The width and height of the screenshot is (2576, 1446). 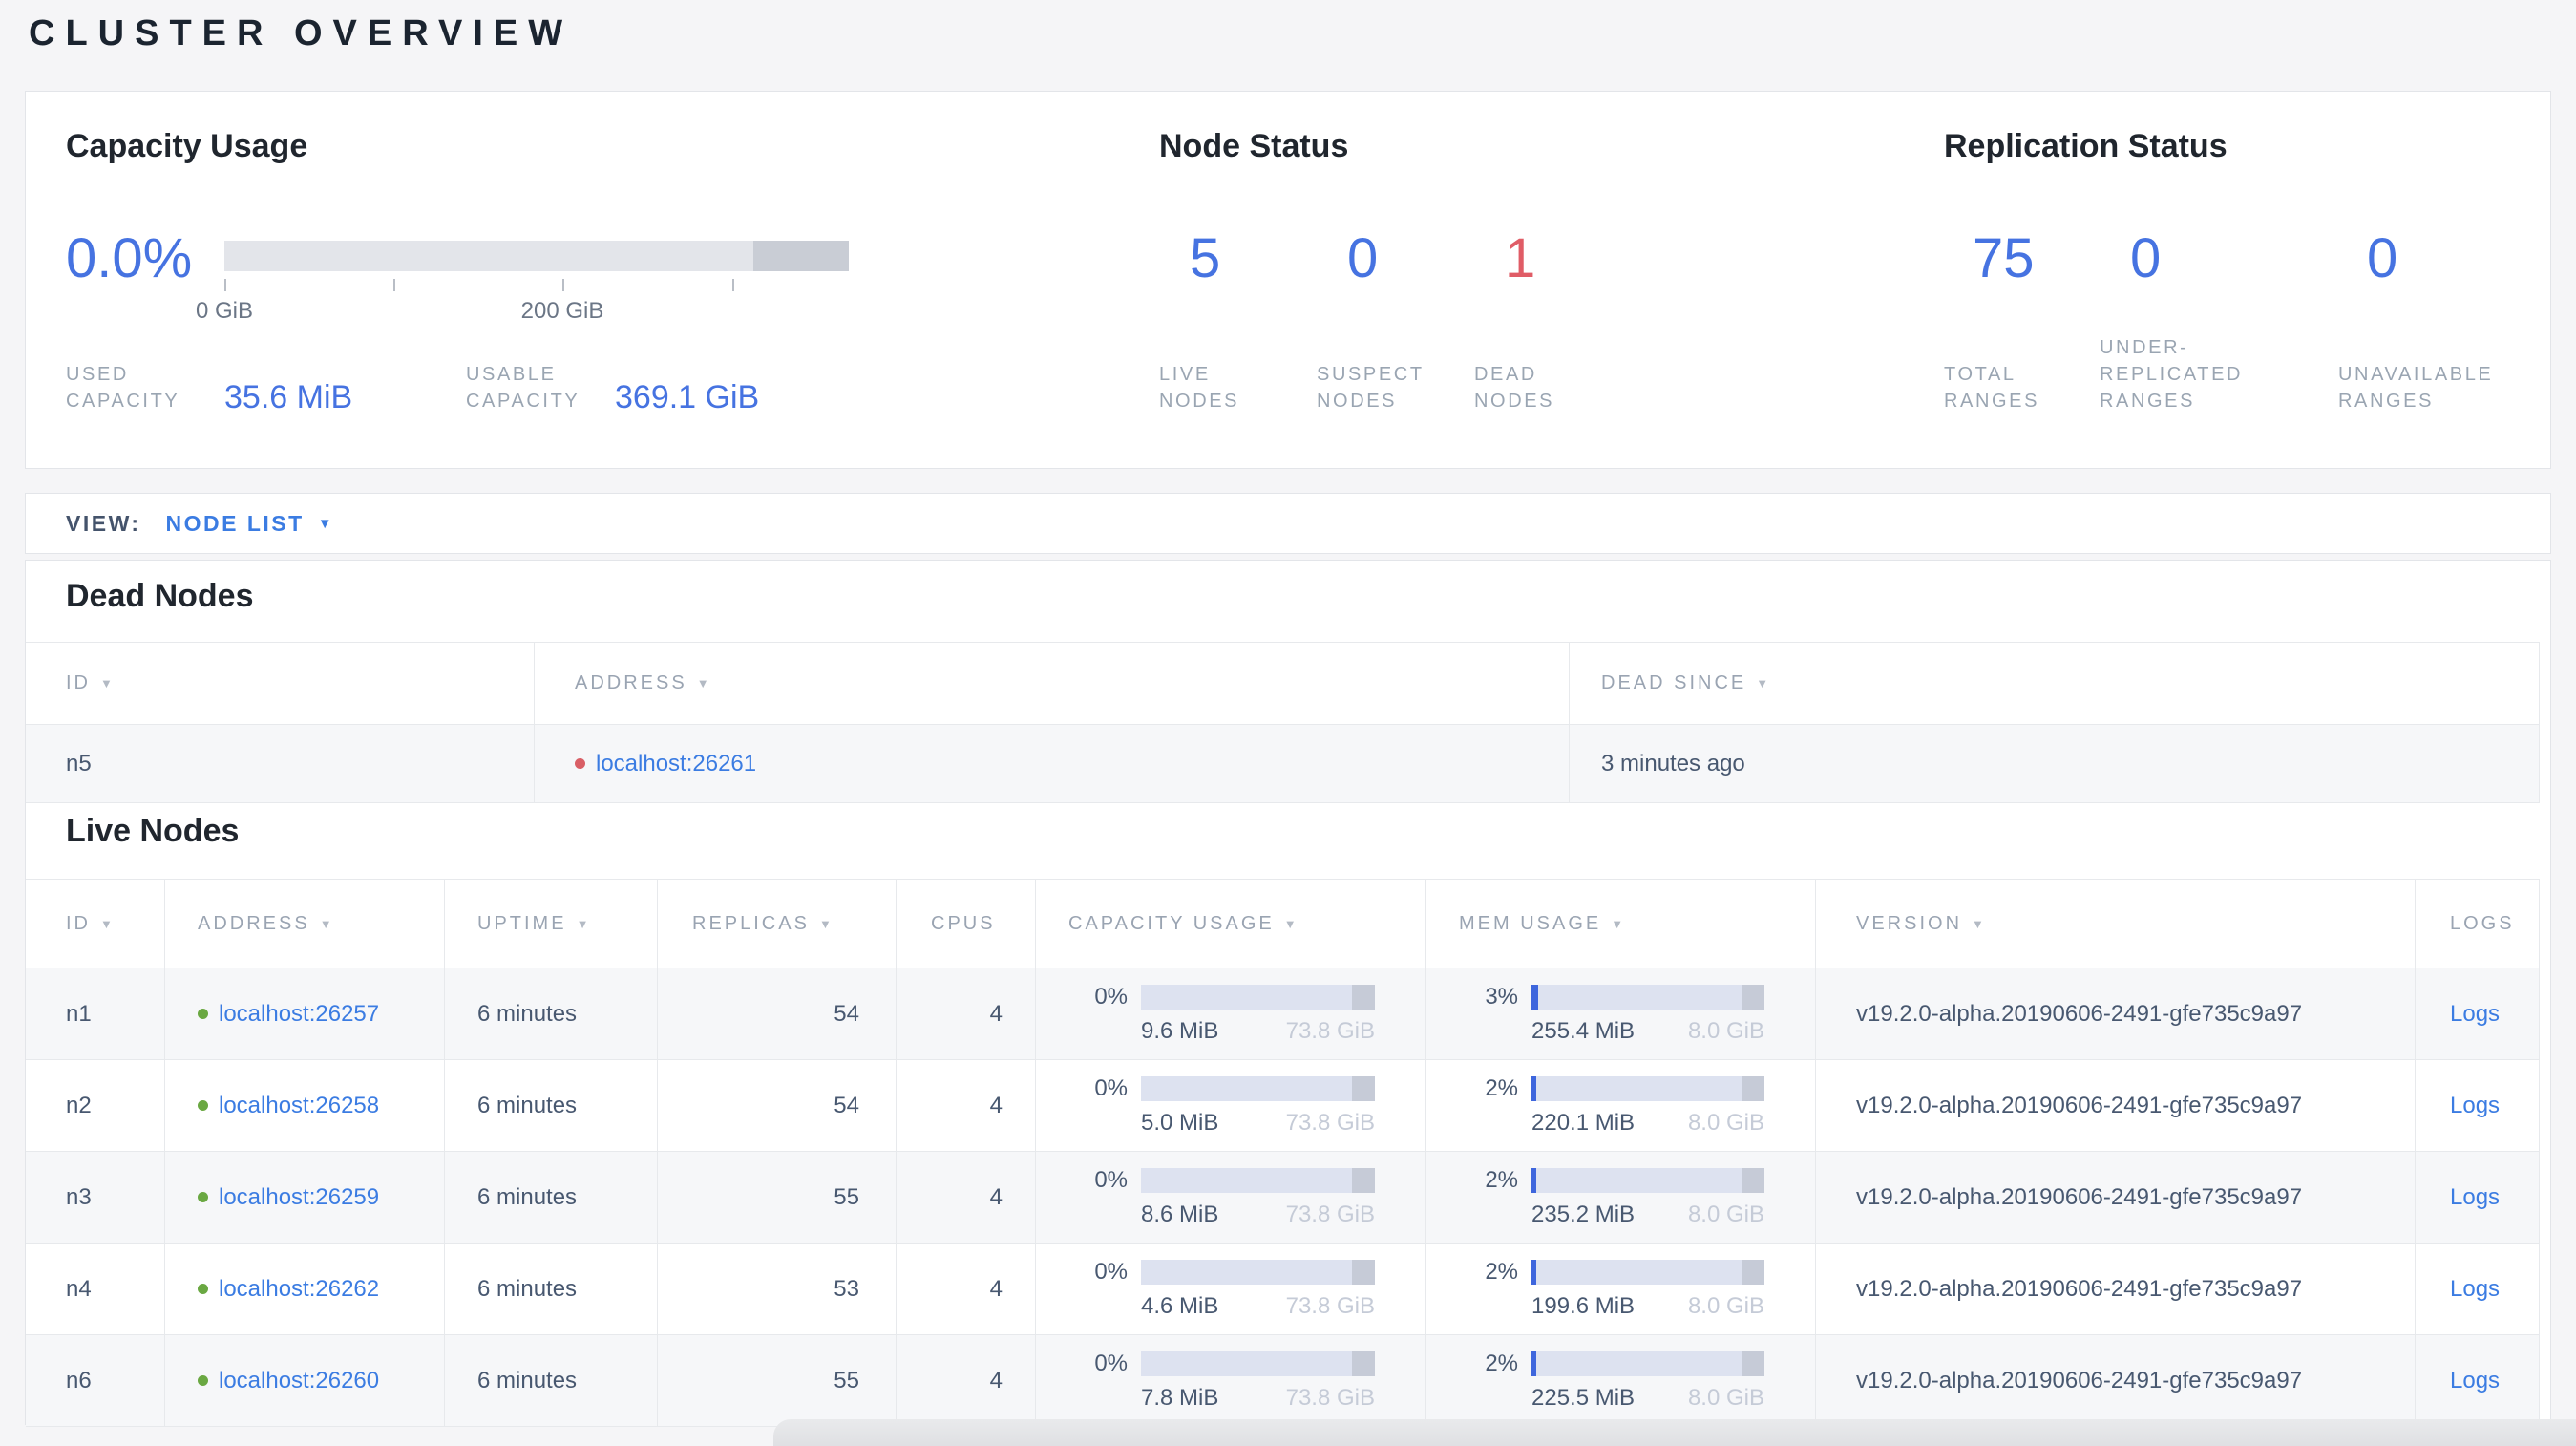 What do you see at coordinates (2172, 375) in the screenshot?
I see `under-replicated-ranges-label: UNDER-REPLICATED RANGES` at bounding box center [2172, 375].